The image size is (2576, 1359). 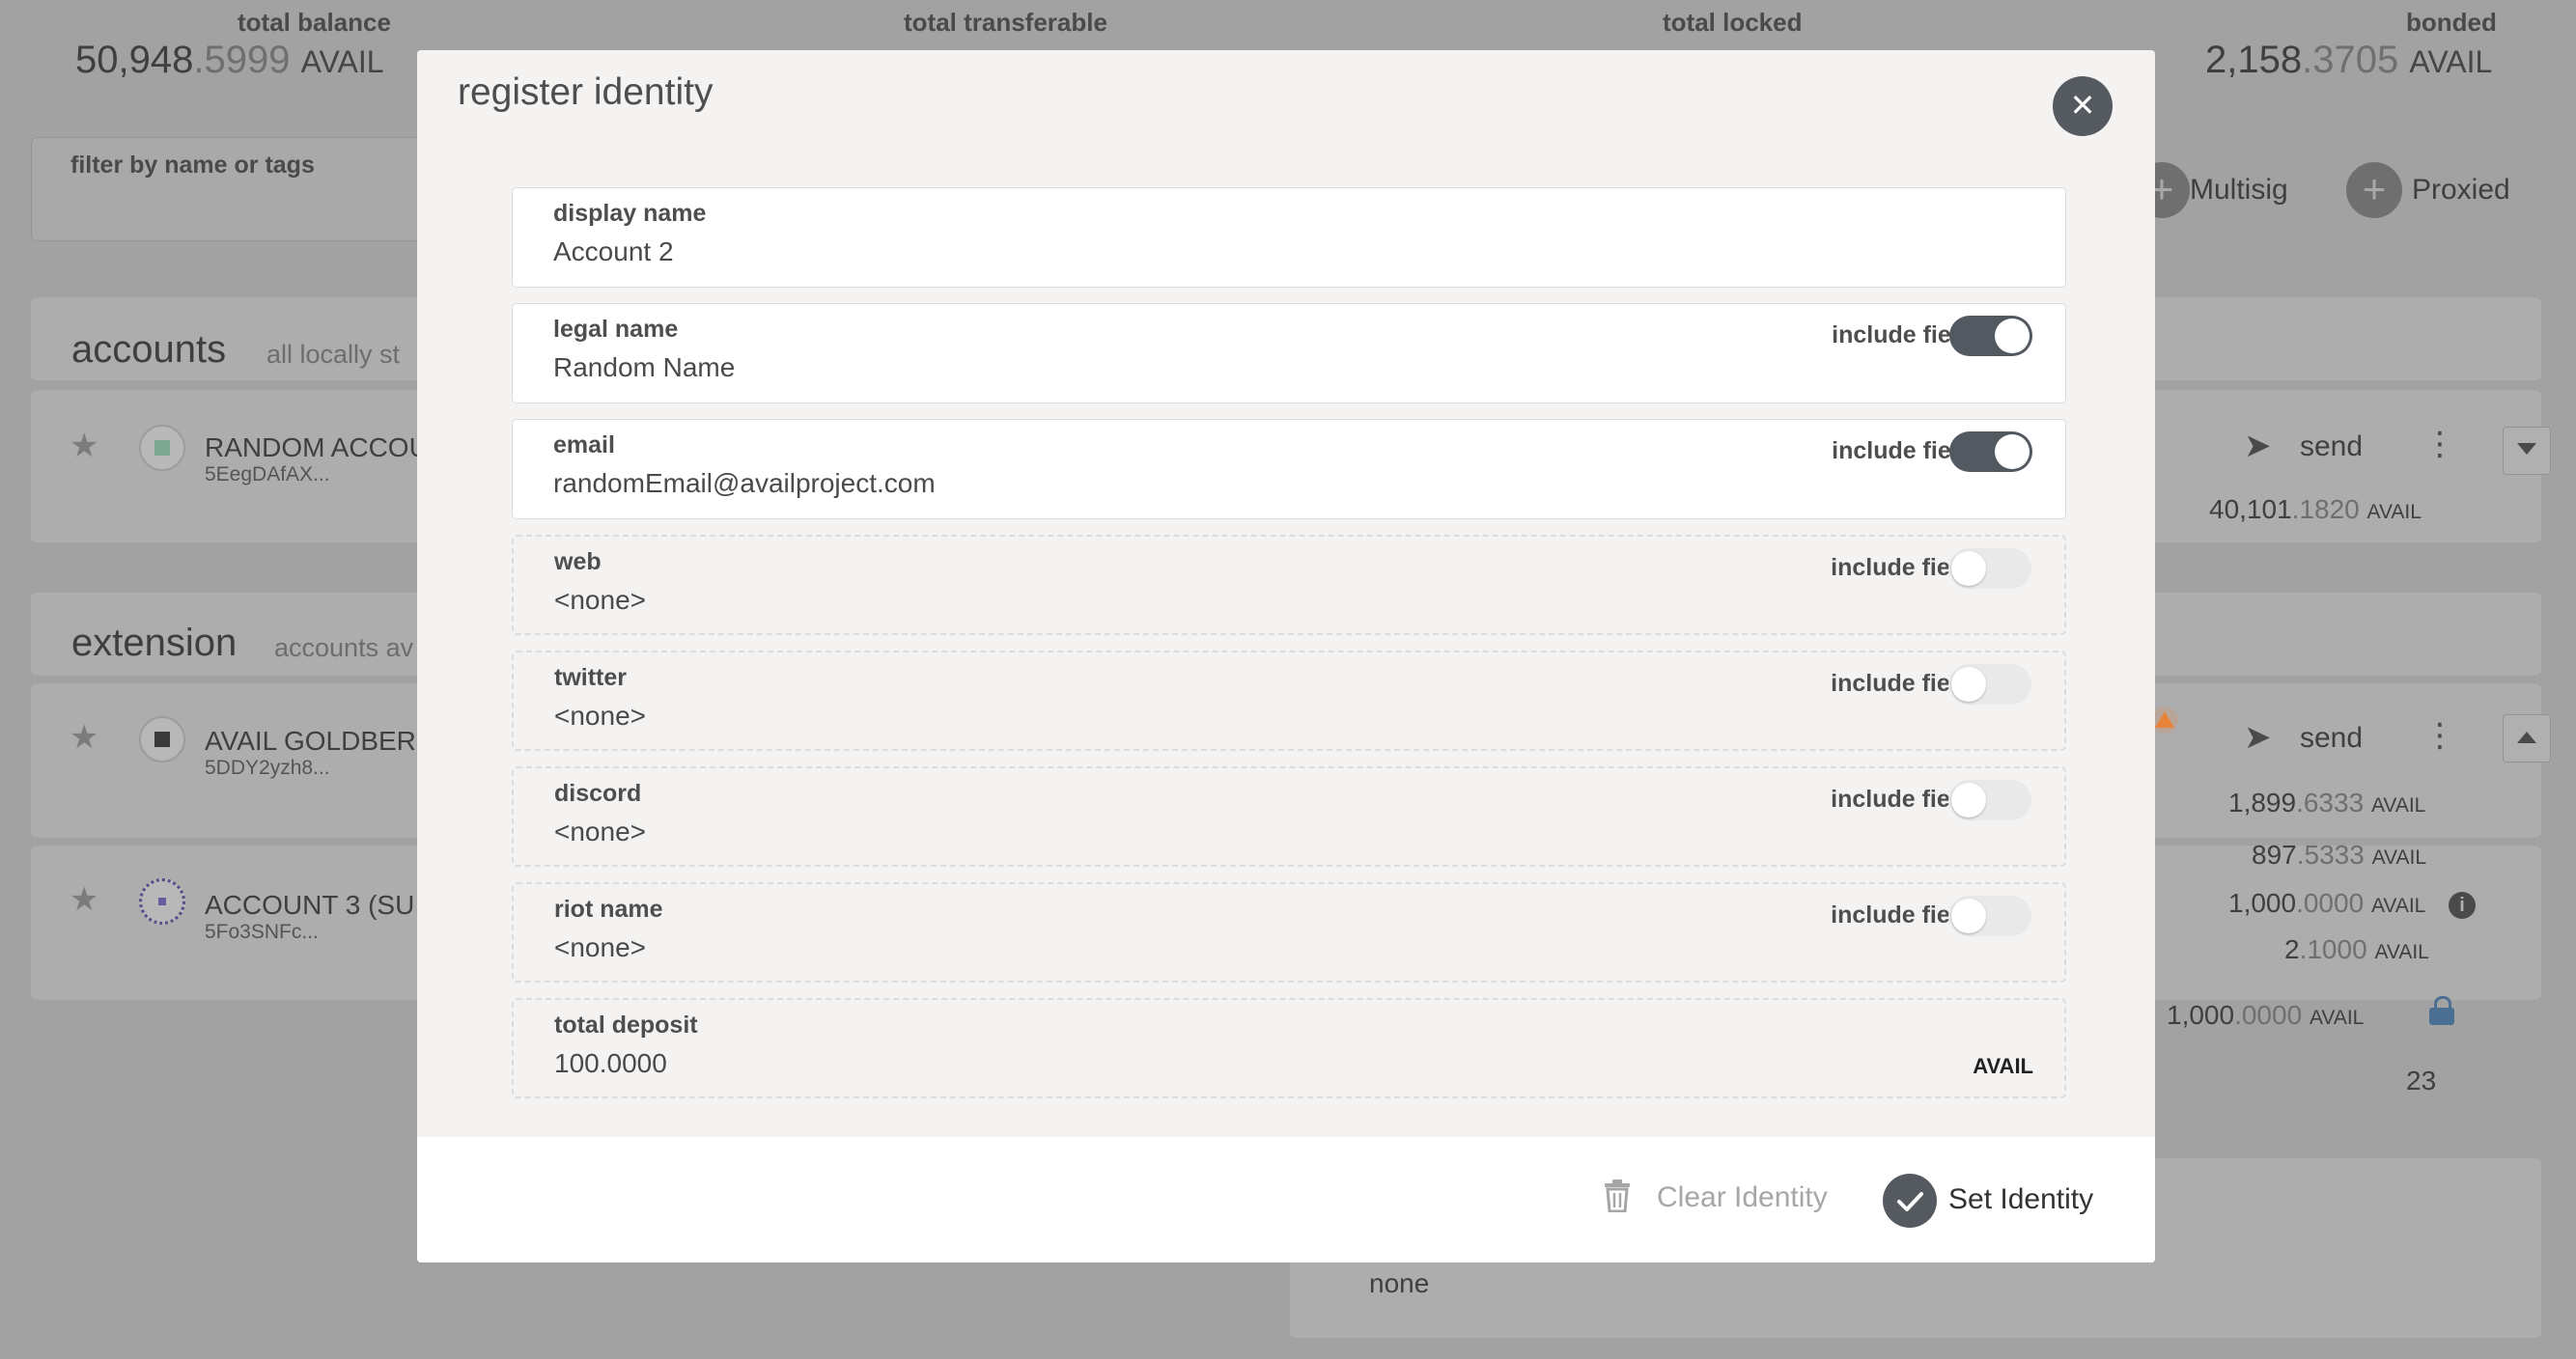 I want to click on close-icon: ✕, so click(x=2082, y=106).